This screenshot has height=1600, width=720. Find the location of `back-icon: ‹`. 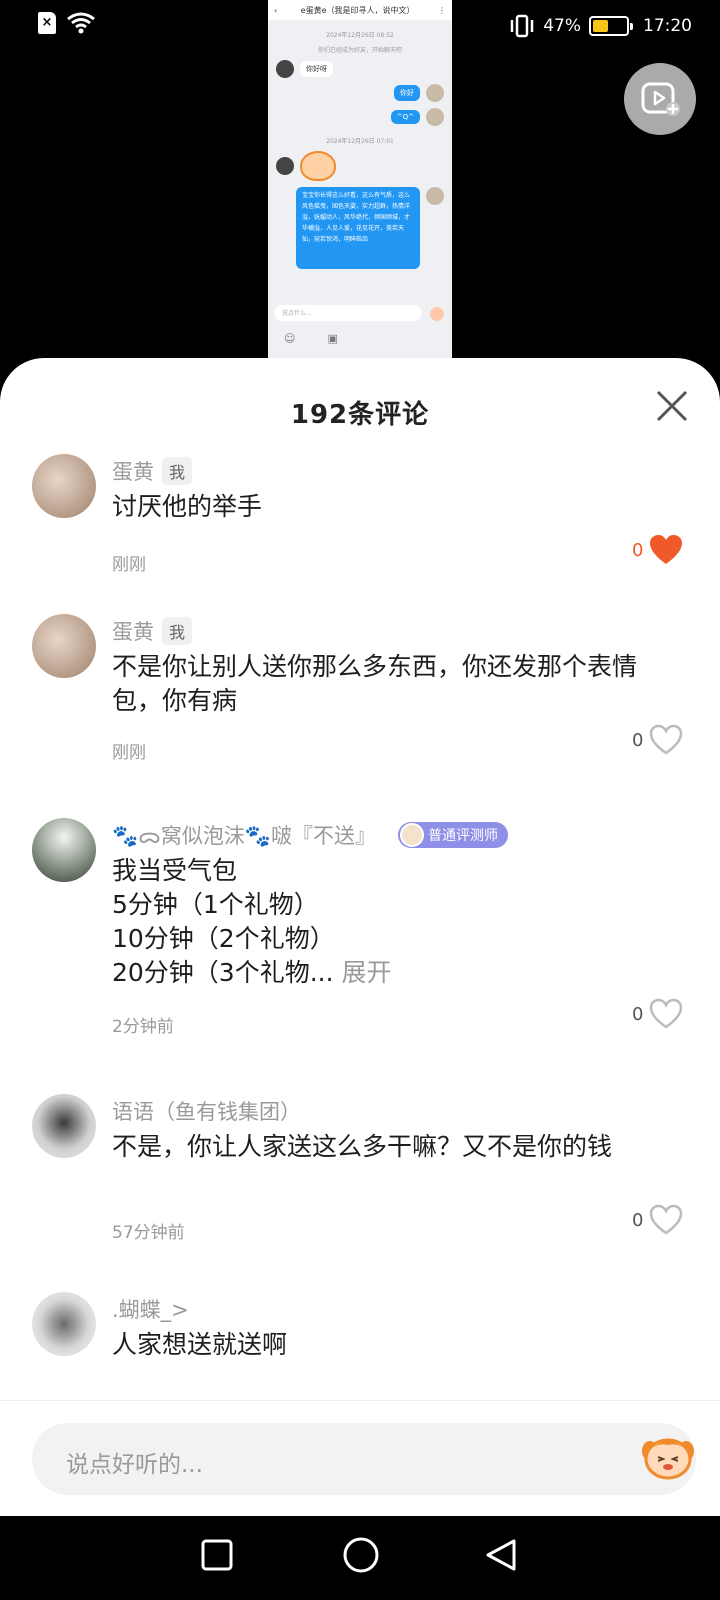

back-icon: ‹ is located at coordinates (276, 10).